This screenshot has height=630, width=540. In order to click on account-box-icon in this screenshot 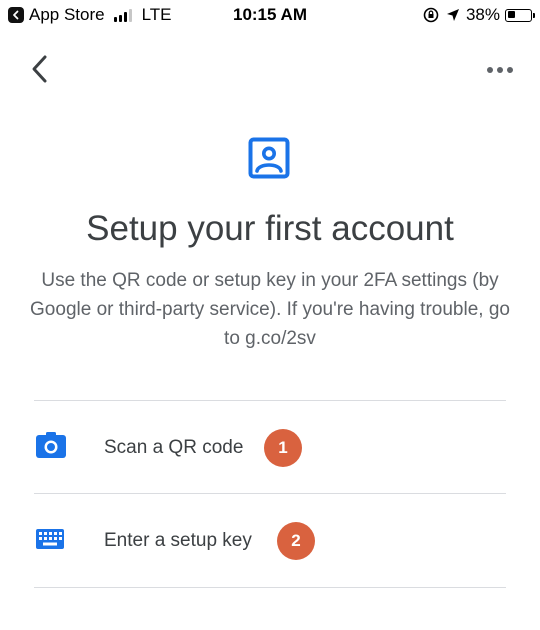, I will do `click(269, 158)`.